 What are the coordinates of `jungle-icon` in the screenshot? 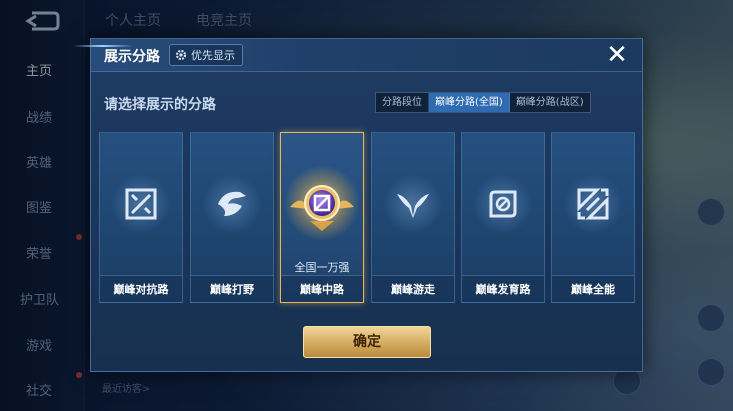 It's located at (232, 204).